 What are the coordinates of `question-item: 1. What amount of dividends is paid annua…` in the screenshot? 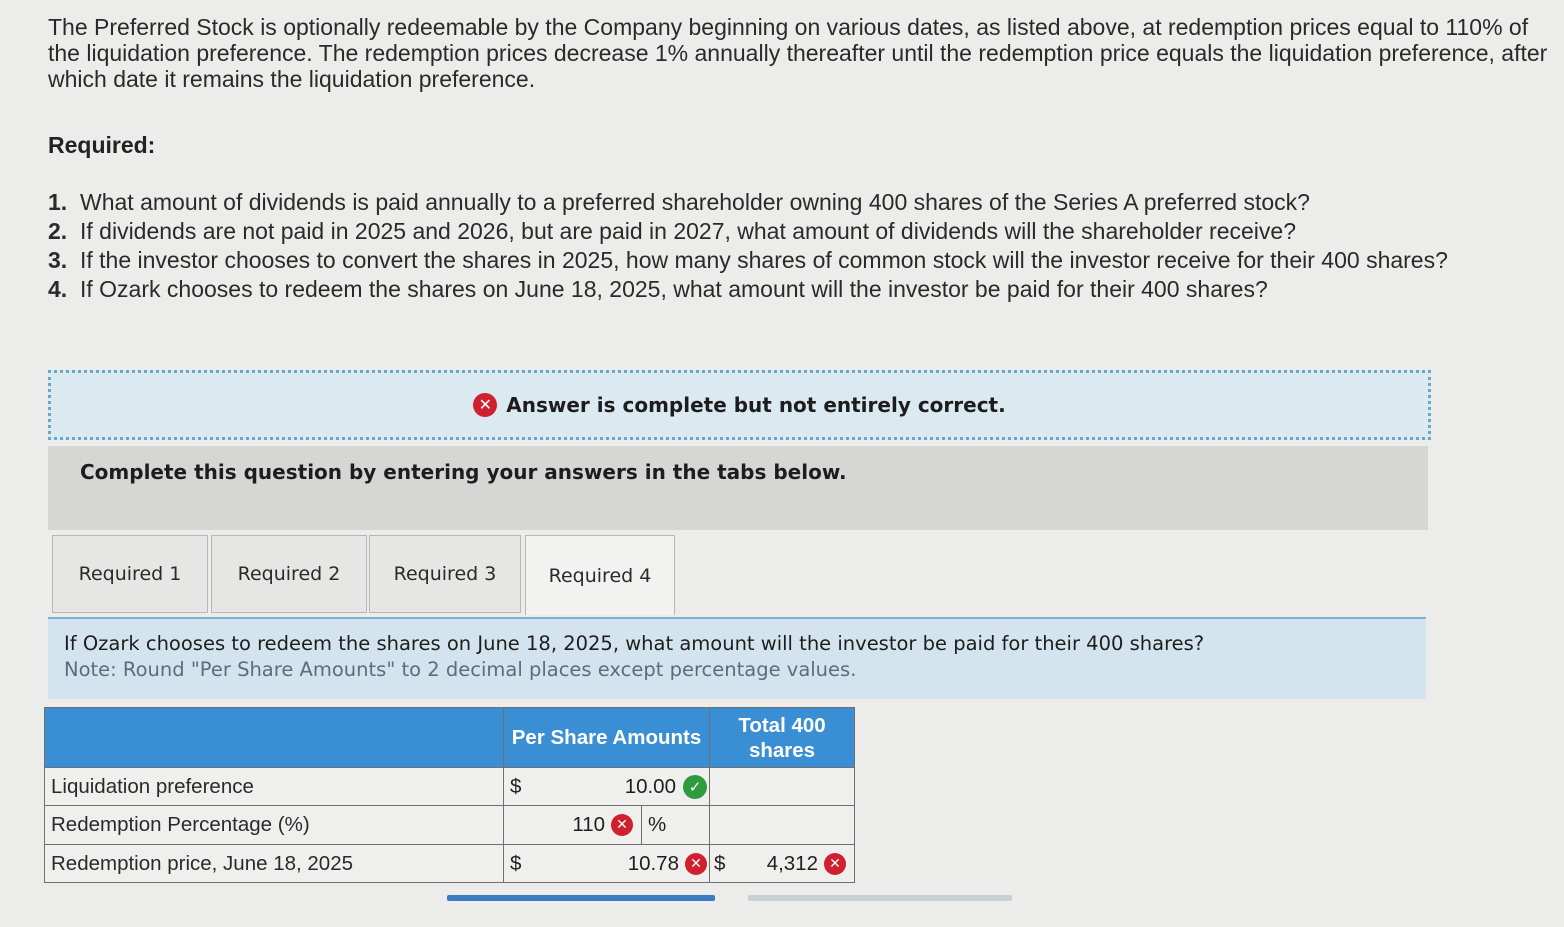 It's located at (788, 202).